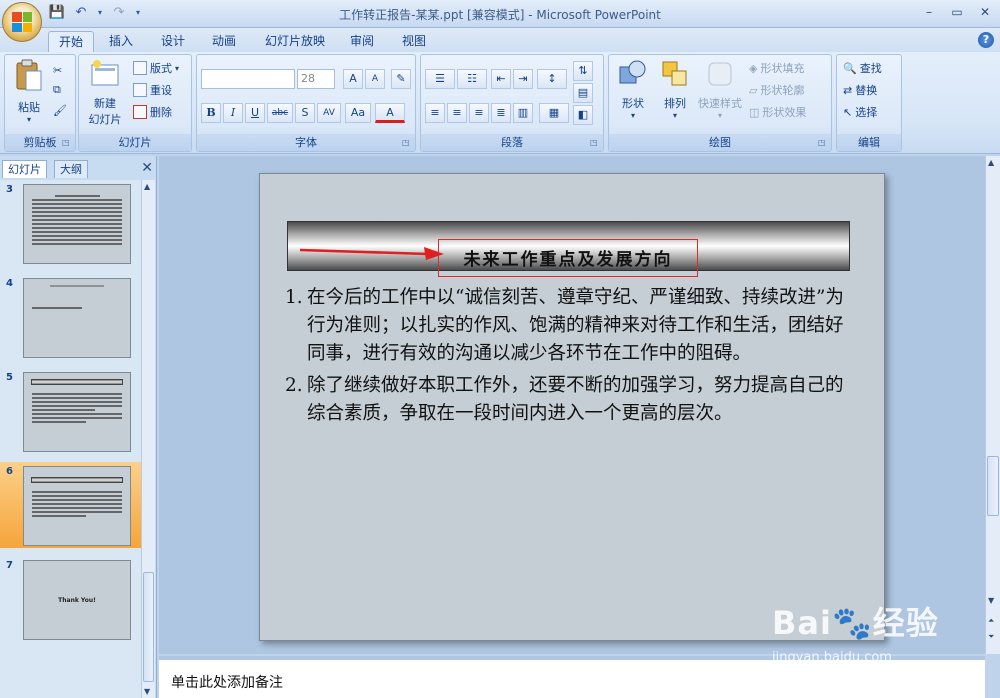  I want to click on grow-font-button: A, so click(353, 79).